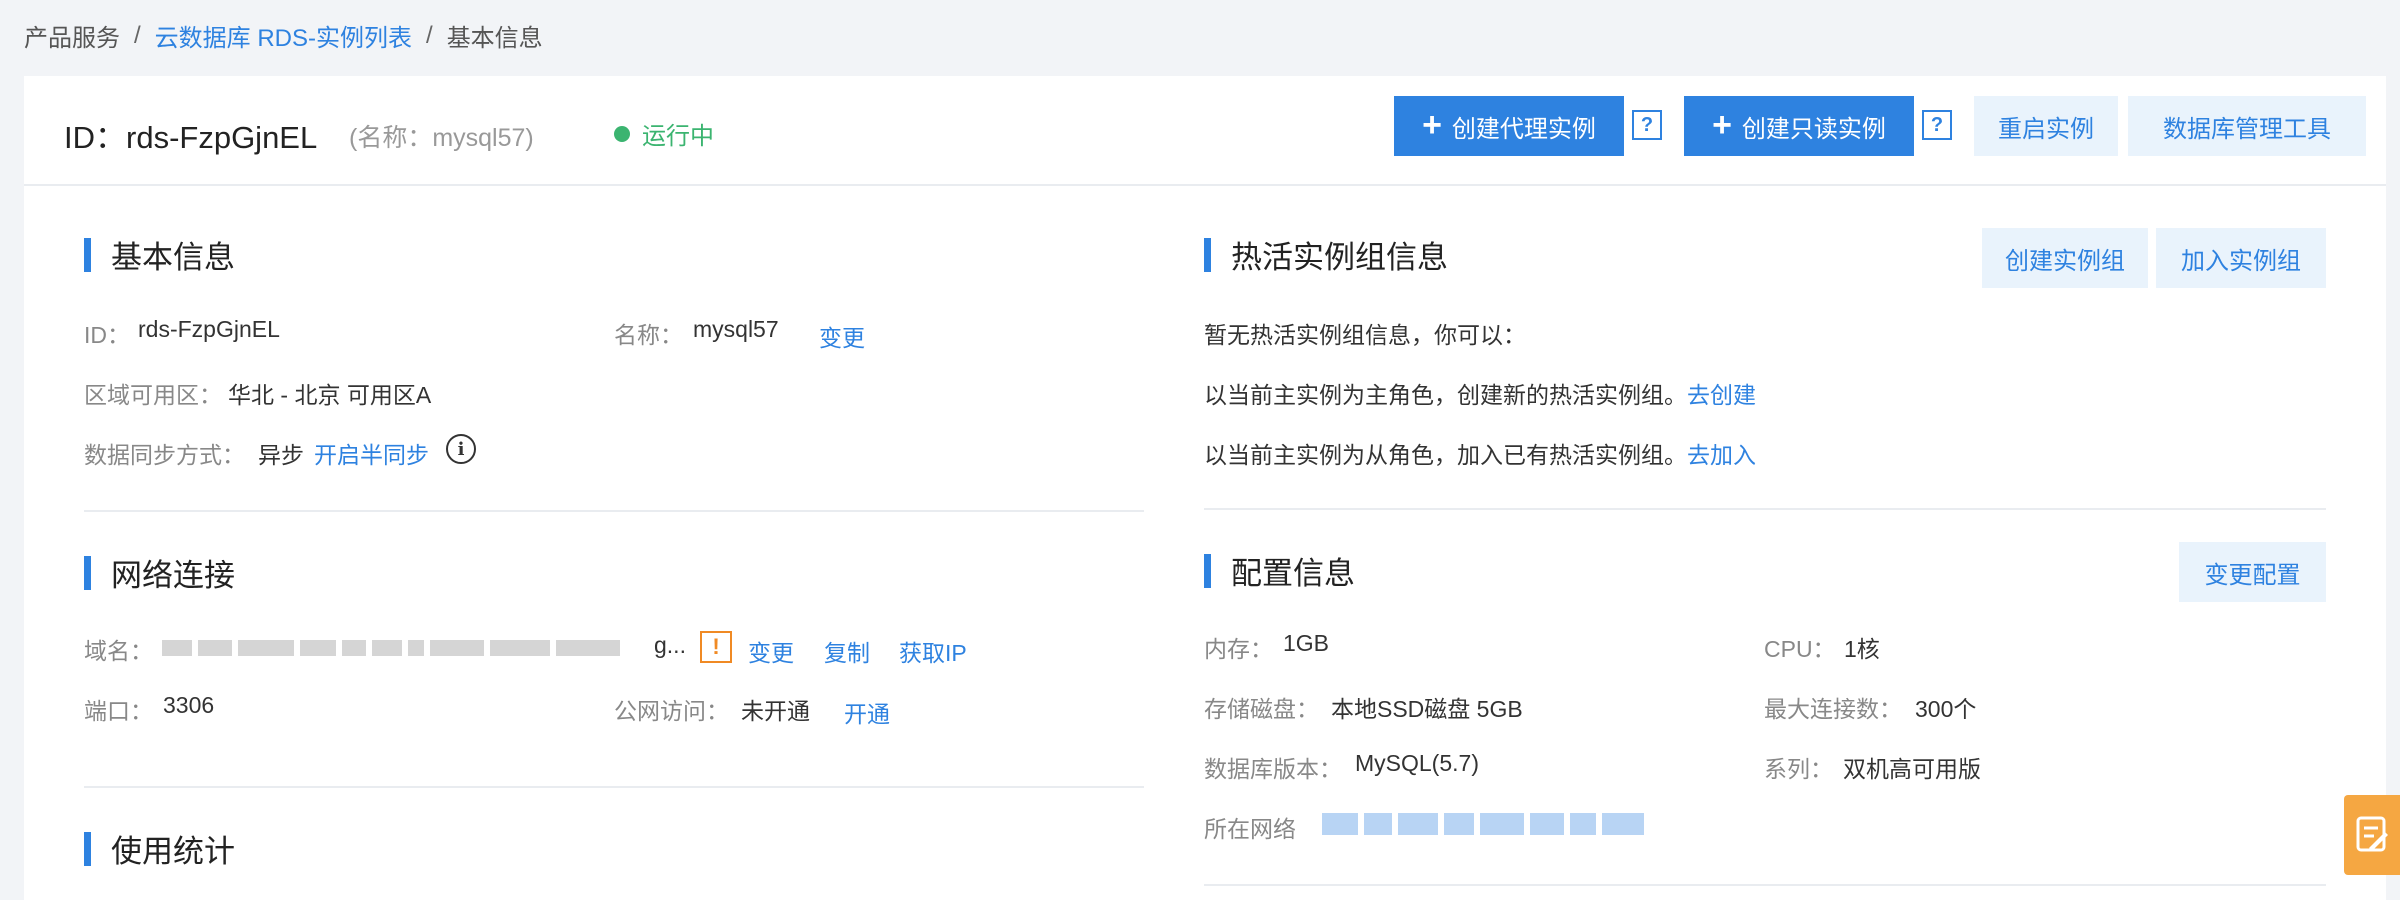  Describe the element at coordinates (107, 335) in the screenshot. I see `id-label: ID：` at that location.